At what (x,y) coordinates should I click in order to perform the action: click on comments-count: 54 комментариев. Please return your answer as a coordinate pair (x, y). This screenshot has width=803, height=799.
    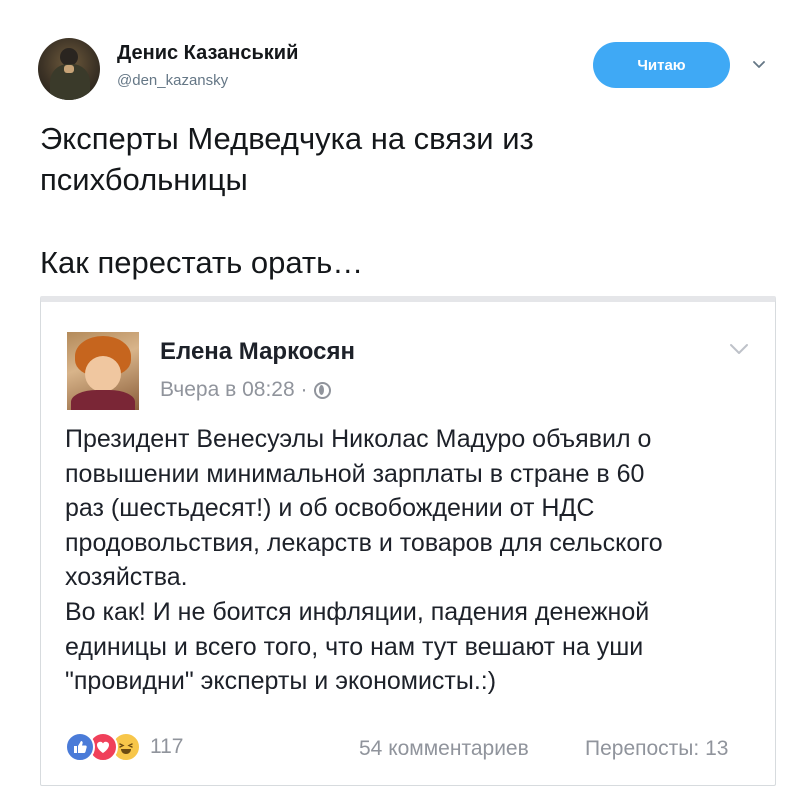
    Looking at the image, I should click on (444, 748).